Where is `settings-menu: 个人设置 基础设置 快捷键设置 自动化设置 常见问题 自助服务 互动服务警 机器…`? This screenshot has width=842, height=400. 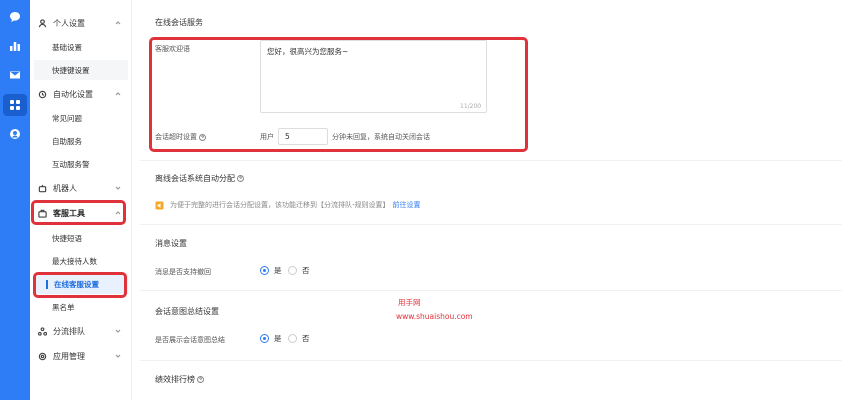
settings-menu: 个人设置 基础设置 快捷键设置 自动化设置 常见问题 自助服务 互动服务警 机器… is located at coordinates (81, 200).